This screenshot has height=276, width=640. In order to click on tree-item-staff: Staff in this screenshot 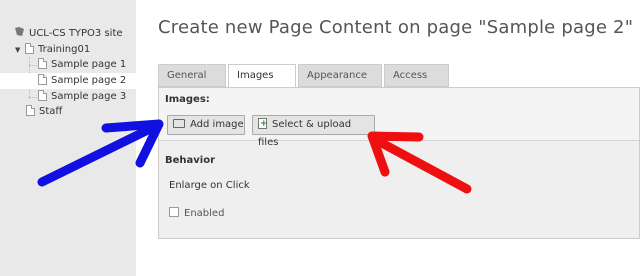, I will do `click(44, 112)`.